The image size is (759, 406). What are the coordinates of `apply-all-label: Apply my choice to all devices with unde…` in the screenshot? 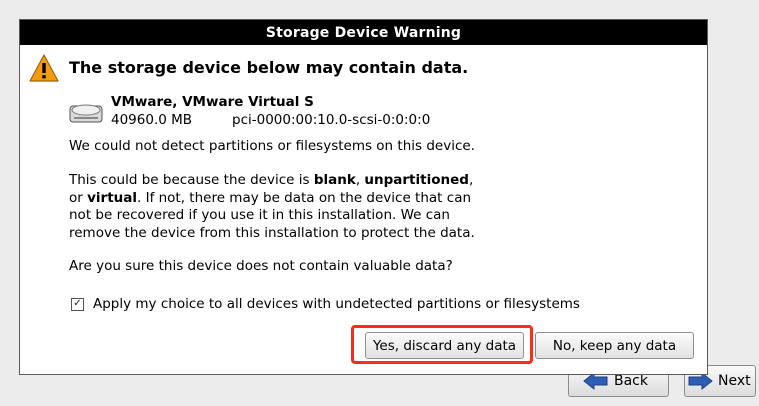 It's located at (336, 304).